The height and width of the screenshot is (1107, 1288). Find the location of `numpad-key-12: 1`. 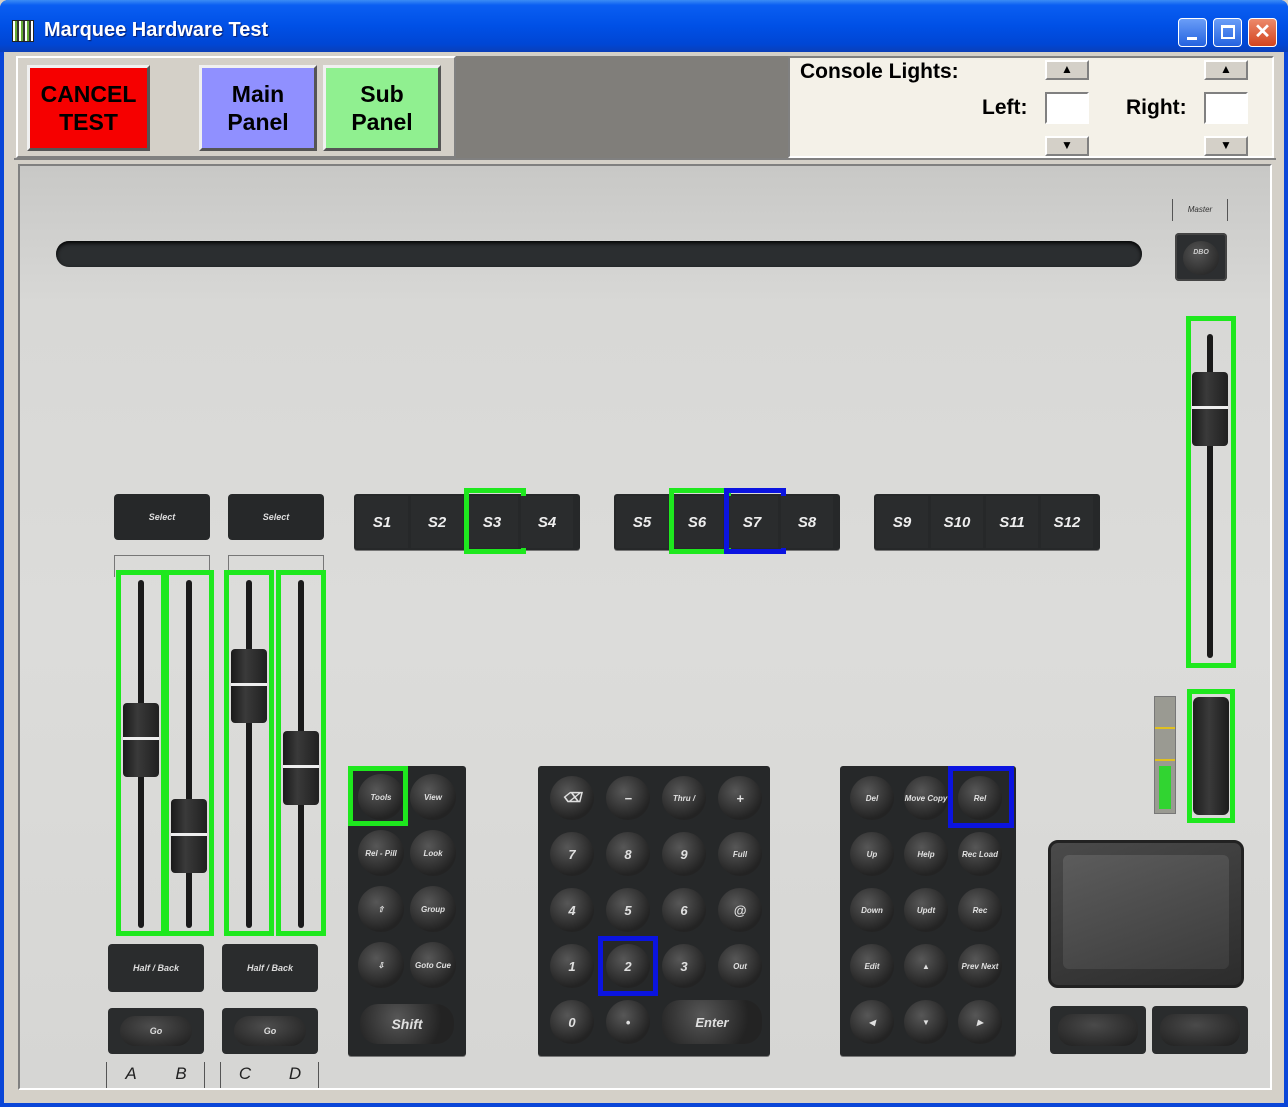

numpad-key-12: 1 is located at coordinates (572, 966).